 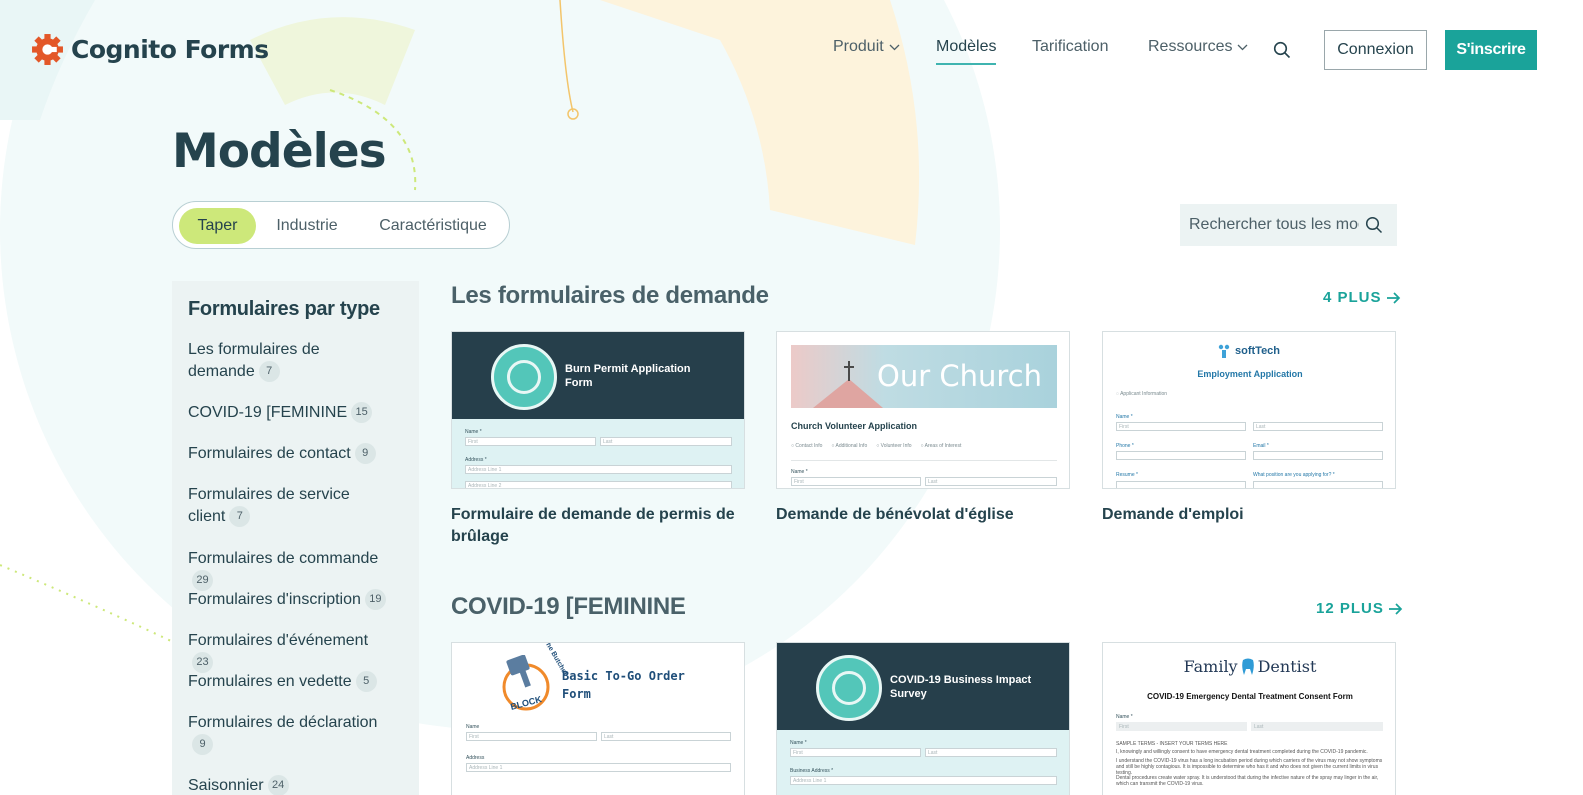 I want to click on signup-button: S'inscrire, so click(x=1491, y=50).